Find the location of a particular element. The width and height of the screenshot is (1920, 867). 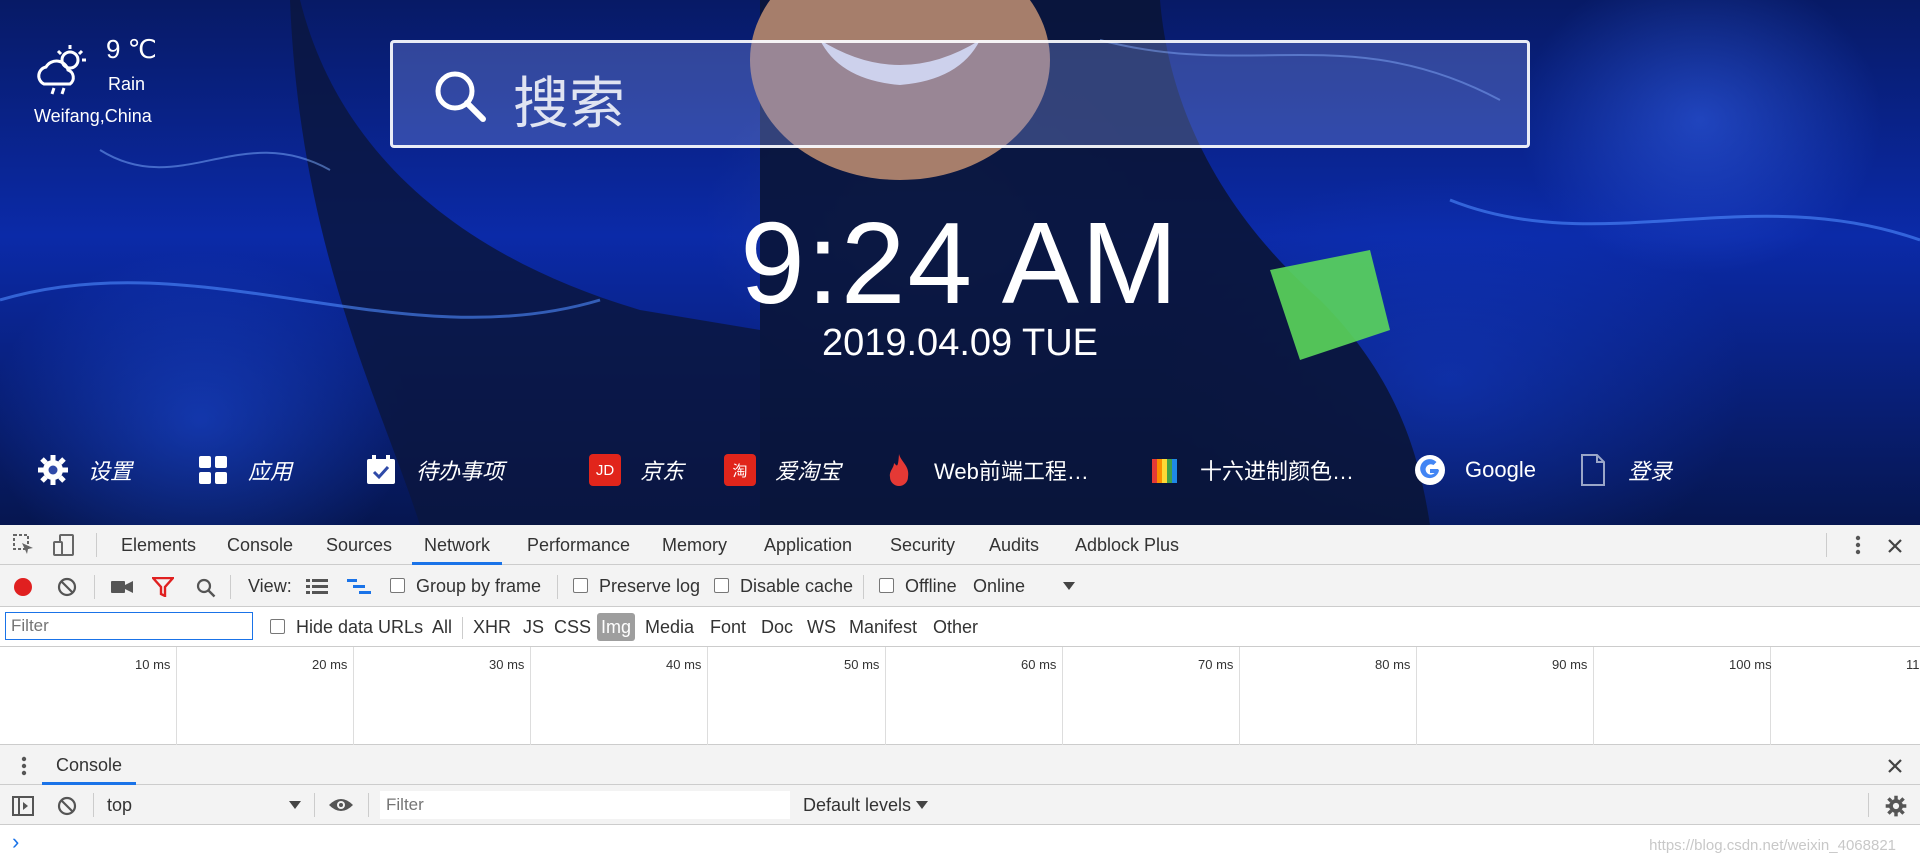

filter-type-all: All is located at coordinates (442, 627).